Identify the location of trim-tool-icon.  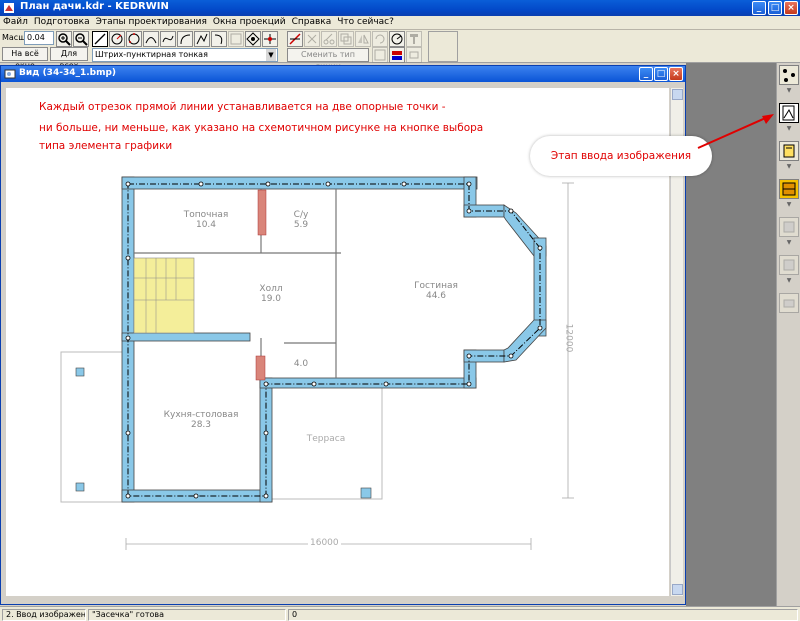
(295, 39).